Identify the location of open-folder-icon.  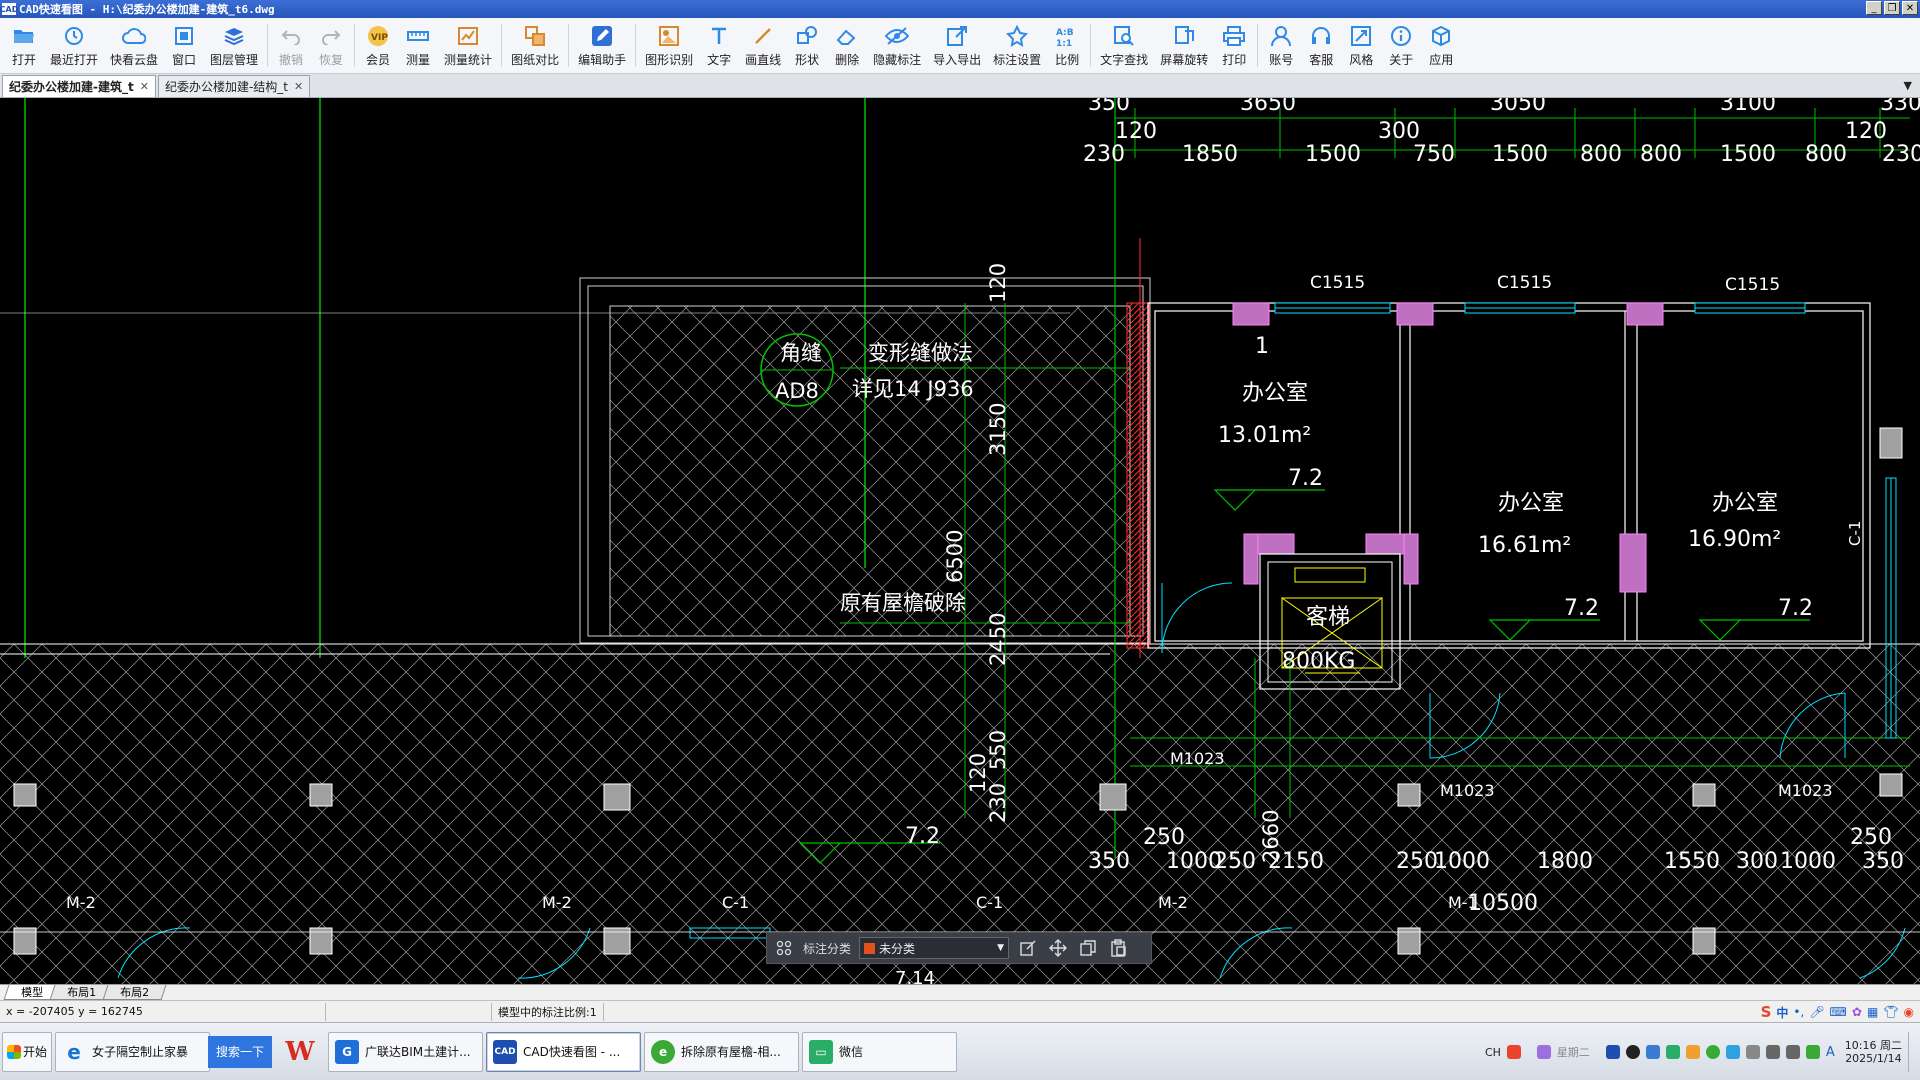
(24, 36).